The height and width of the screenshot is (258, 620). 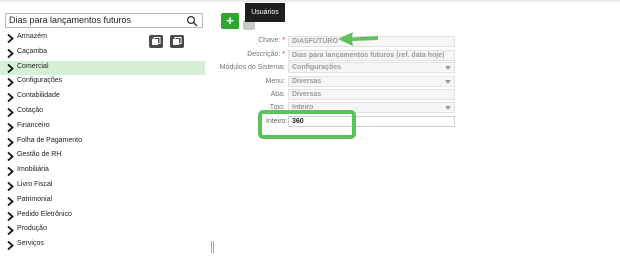 I want to click on menu-label: Menu:, so click(x=275, y=81).